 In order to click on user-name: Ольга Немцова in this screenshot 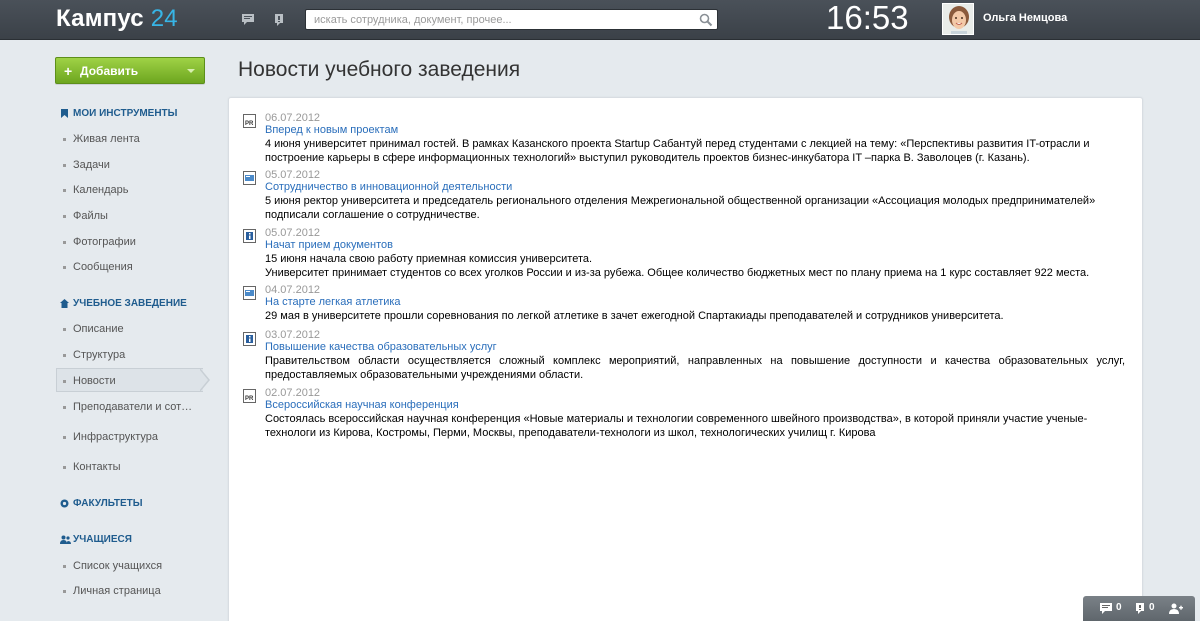, I will do `click(1025, 18)`.